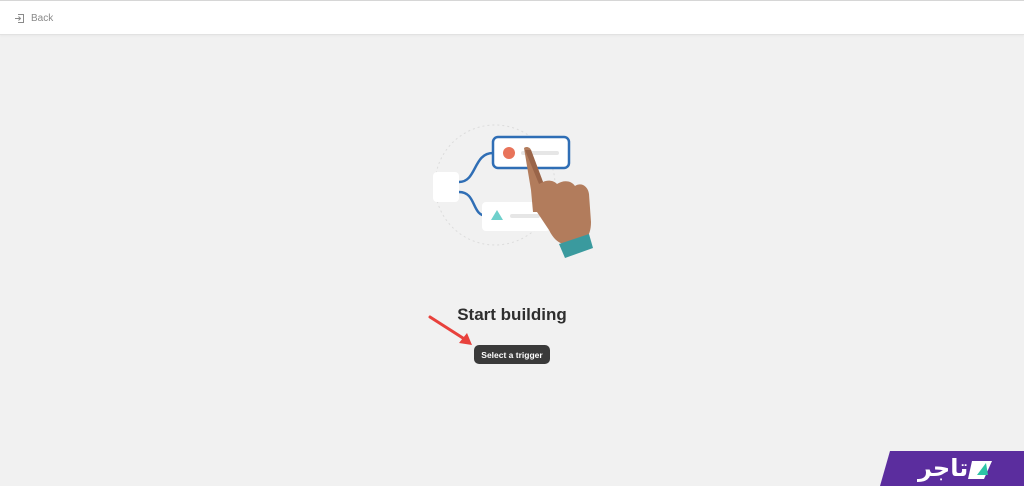 The width and height of the screenshot is (1024, 486). Describe the element at coordinates (446, 187) in the screenshot. I see `start-node` at that location.